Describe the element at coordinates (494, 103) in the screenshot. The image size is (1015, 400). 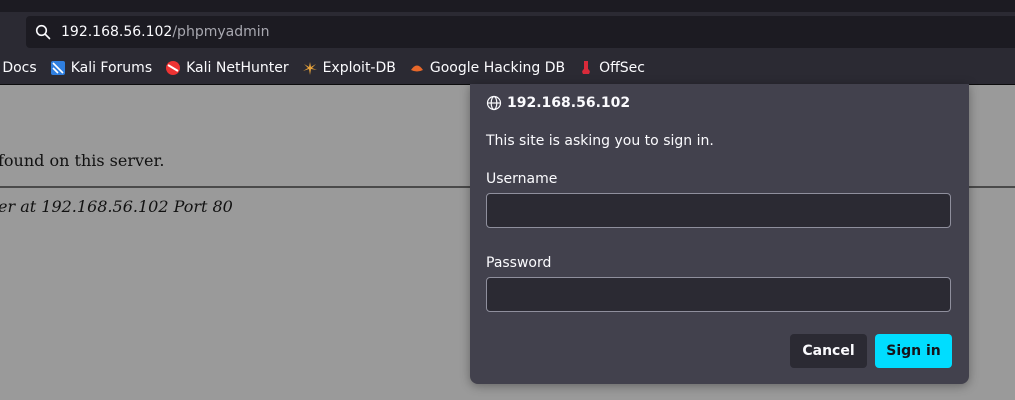
I see `globe-icon` at that location.